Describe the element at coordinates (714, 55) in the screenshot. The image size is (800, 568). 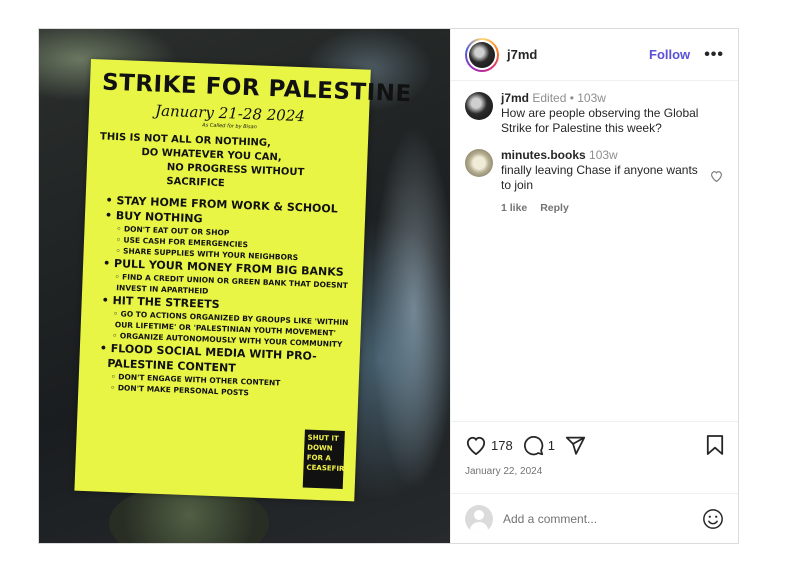
I see `more-icon: •••` at that location.